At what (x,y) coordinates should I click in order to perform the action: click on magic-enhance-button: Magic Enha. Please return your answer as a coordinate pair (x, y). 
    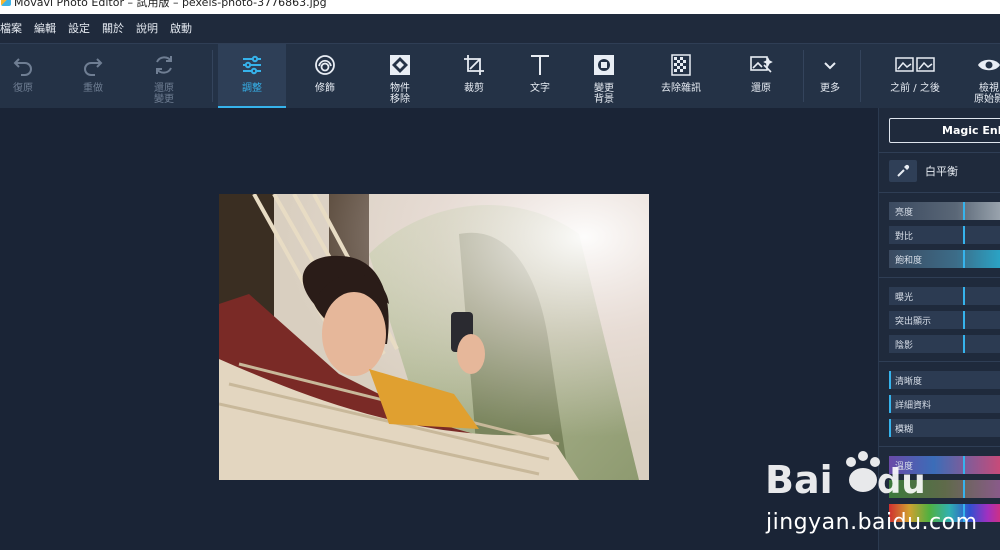
    Looking at the image, I should click on (944, 130).